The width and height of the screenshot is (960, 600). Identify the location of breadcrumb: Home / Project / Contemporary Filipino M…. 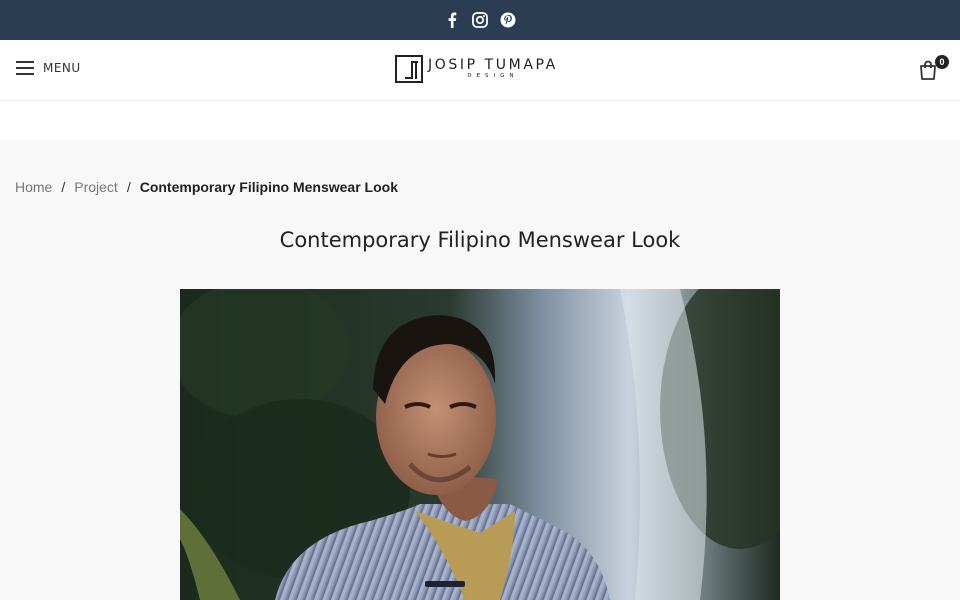
(206, 187).